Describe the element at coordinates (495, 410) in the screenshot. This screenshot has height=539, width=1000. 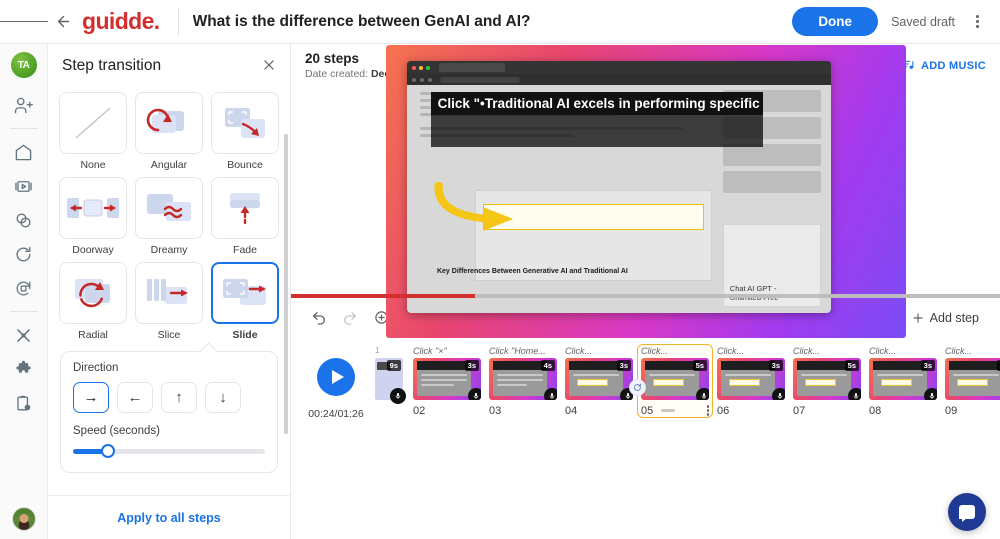
I see `step-number: 03` at that location.